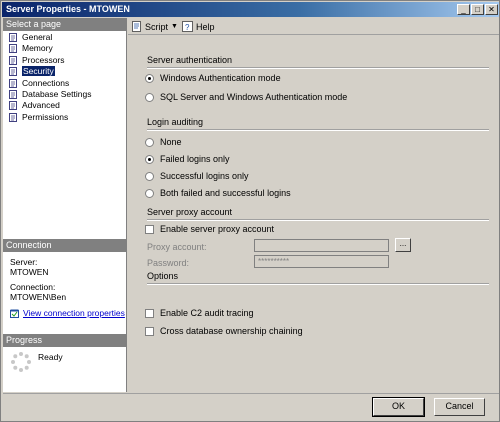  What do you see at coordinates (175, 122) in the screenshot?
I see `login-auditing-title: Login auditing` at bounding box center [175, 122].